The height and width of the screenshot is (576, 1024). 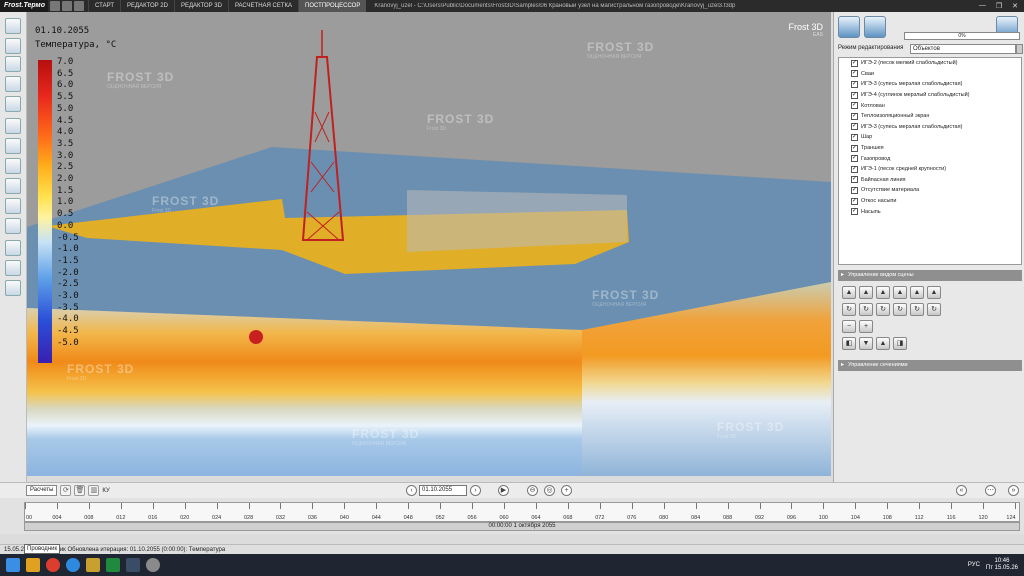 What do you see at coordinates (930, 74) in the screenshot?
I see `object-item: ✓ Сваи` at bounding box center [930, 74].